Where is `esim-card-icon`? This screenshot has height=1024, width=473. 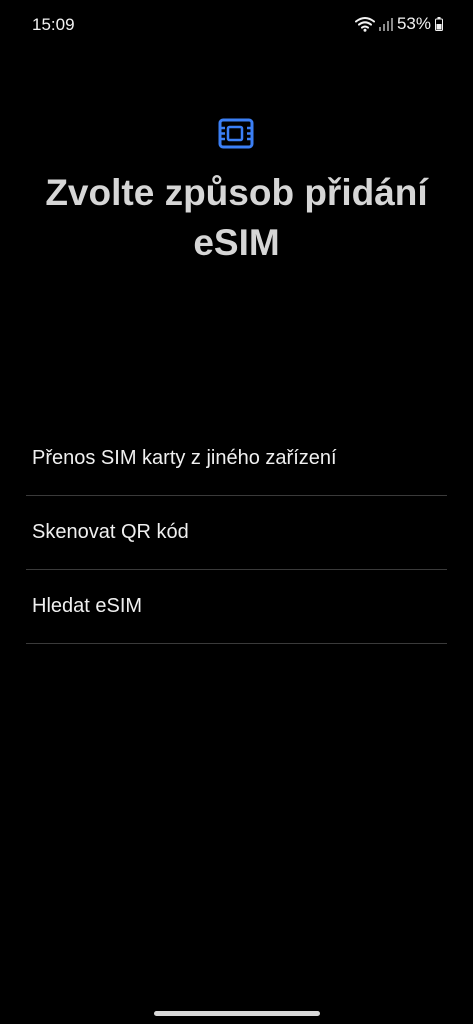 esim-card-icon is located at coordinates (236, 134).